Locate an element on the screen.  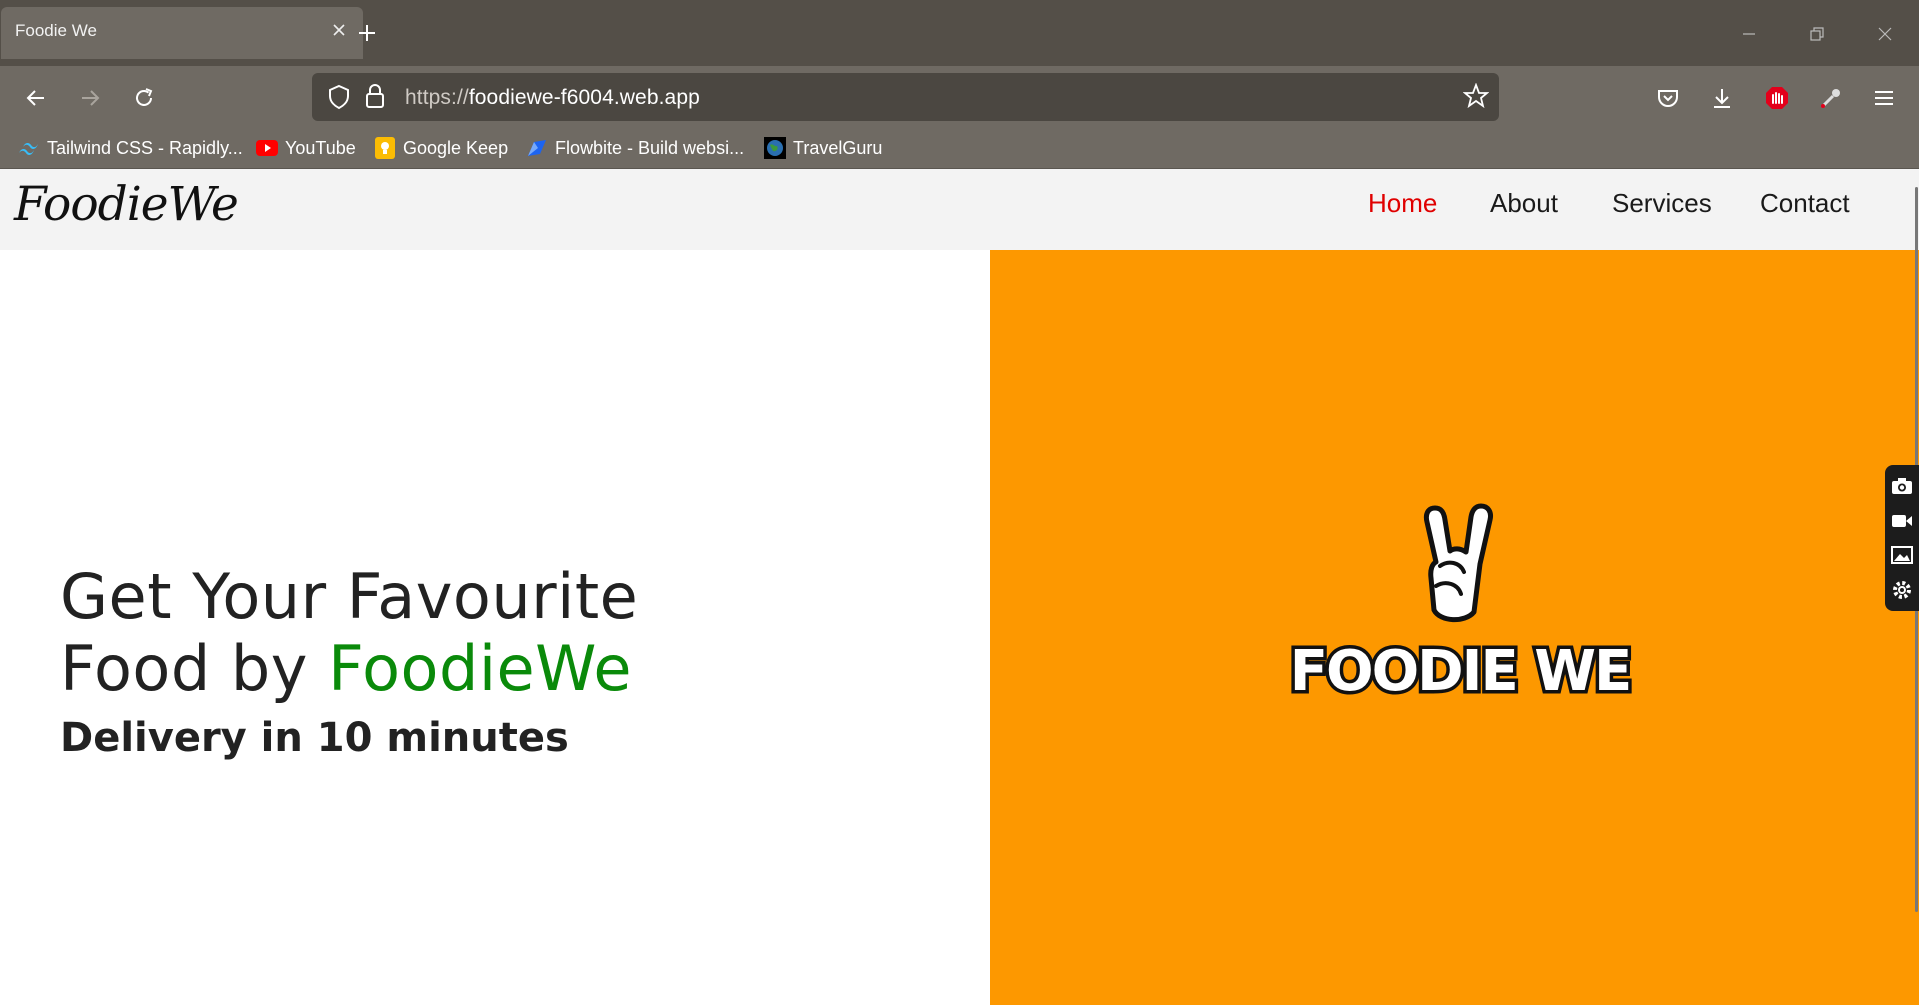
minimize-icon is located at coordinates (1749, 34).